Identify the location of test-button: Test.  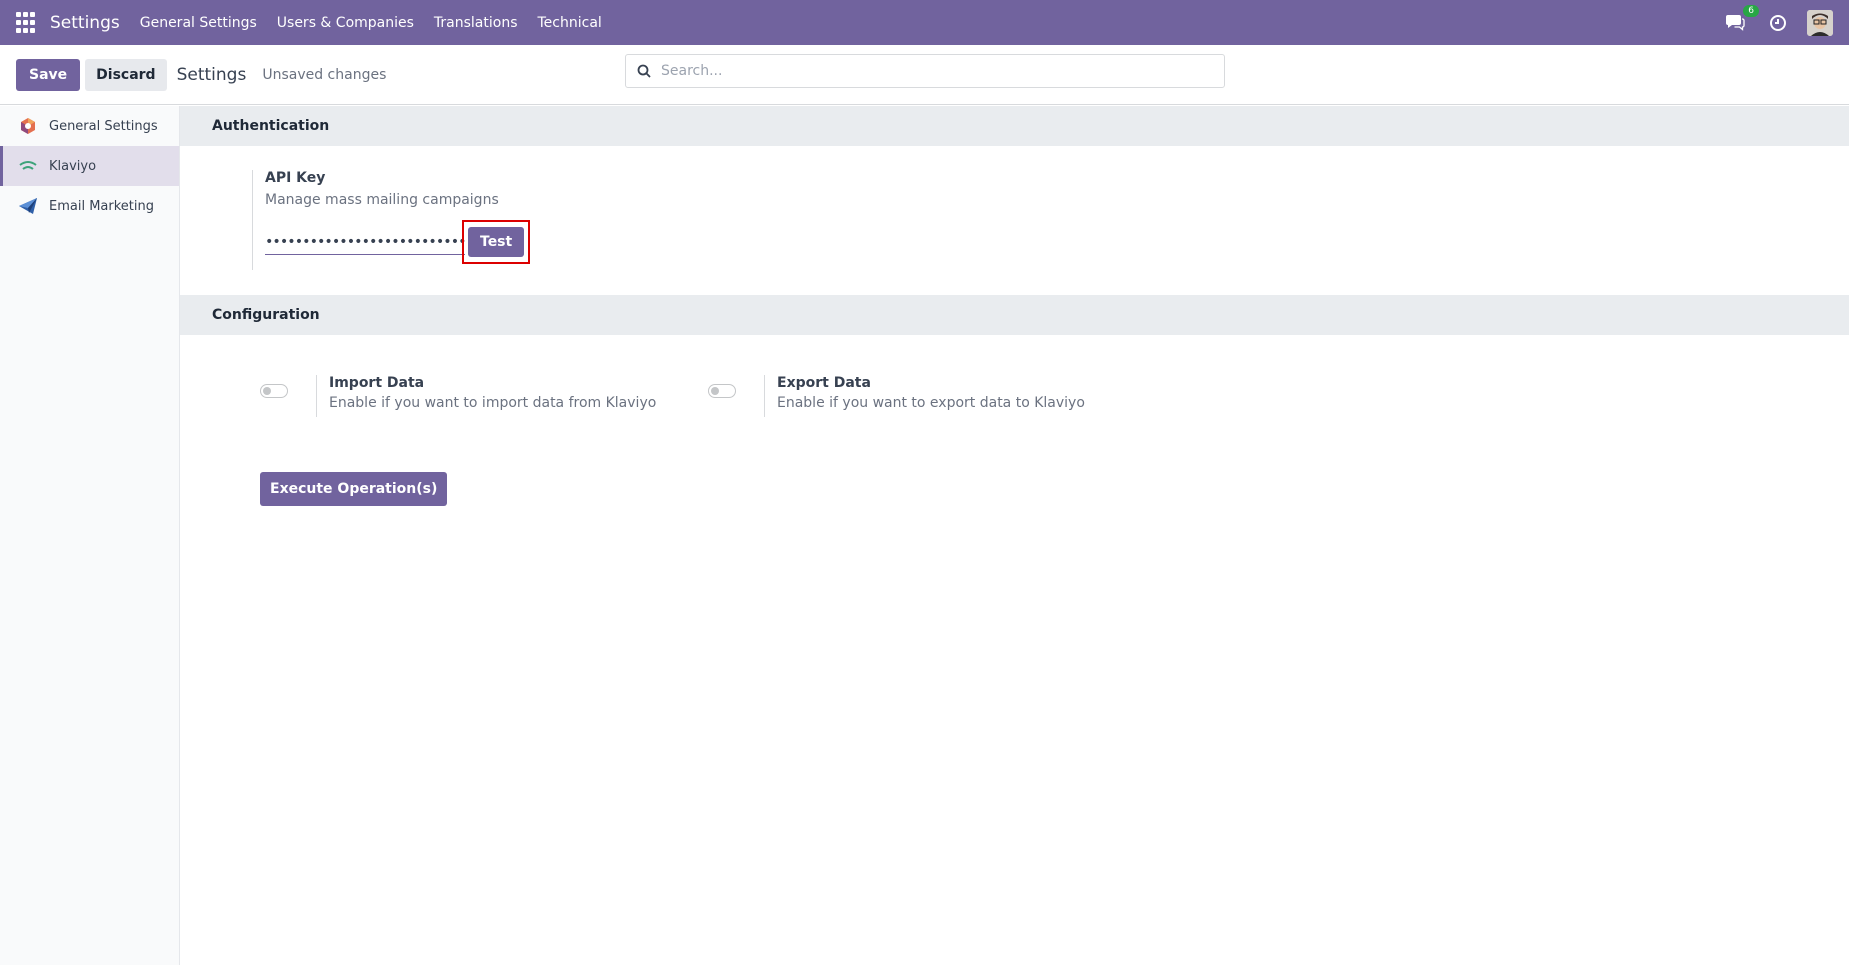
(496, 242).